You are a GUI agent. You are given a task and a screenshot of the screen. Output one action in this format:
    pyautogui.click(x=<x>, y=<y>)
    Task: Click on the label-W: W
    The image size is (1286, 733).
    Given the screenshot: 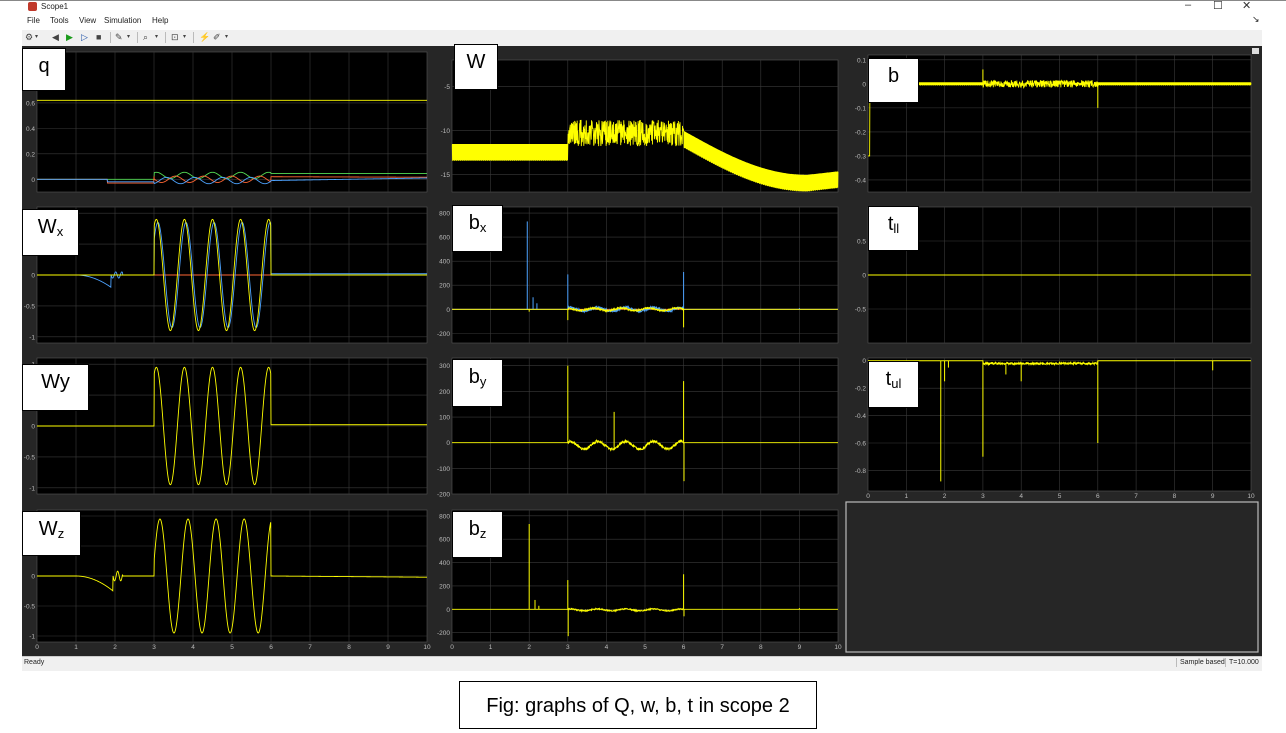 What is the action you would take?
    pyautogui.click(x=476, y=67)
    